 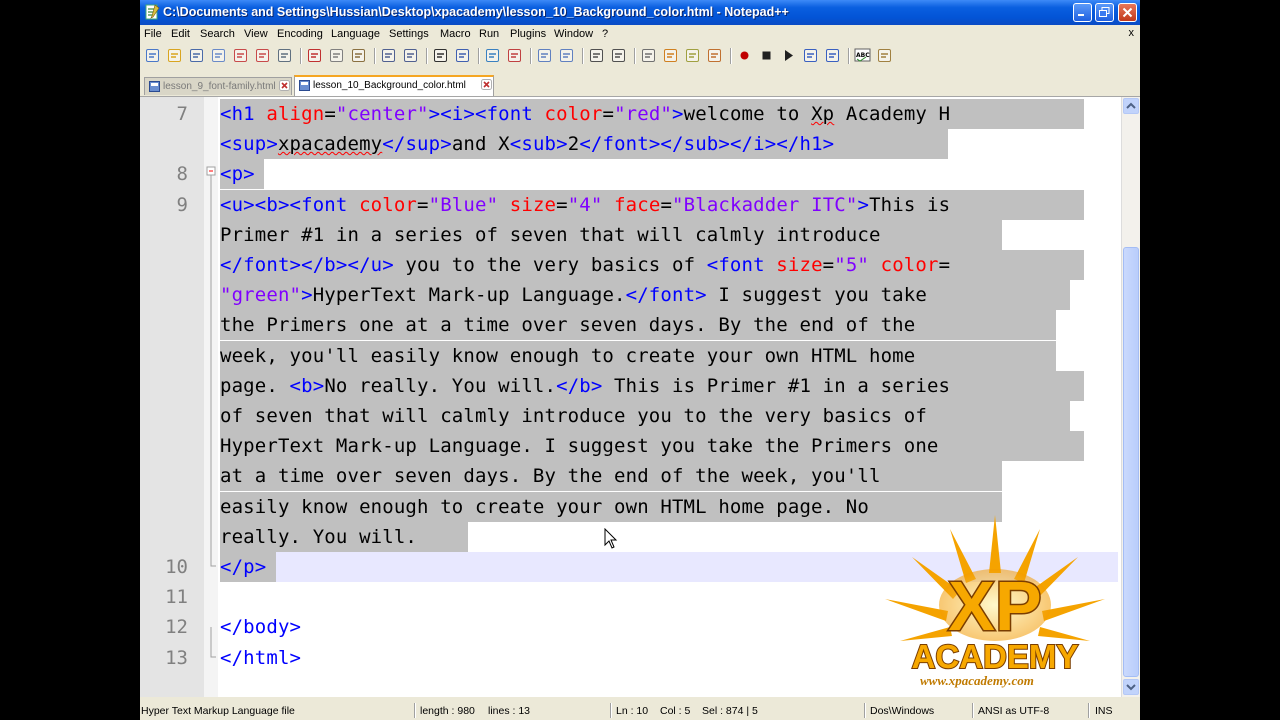 What do you see at coordinates (307, 265) in the screenshot?
I see `html-tag-token: </font></b></u>` at bounding box center [307, 265].